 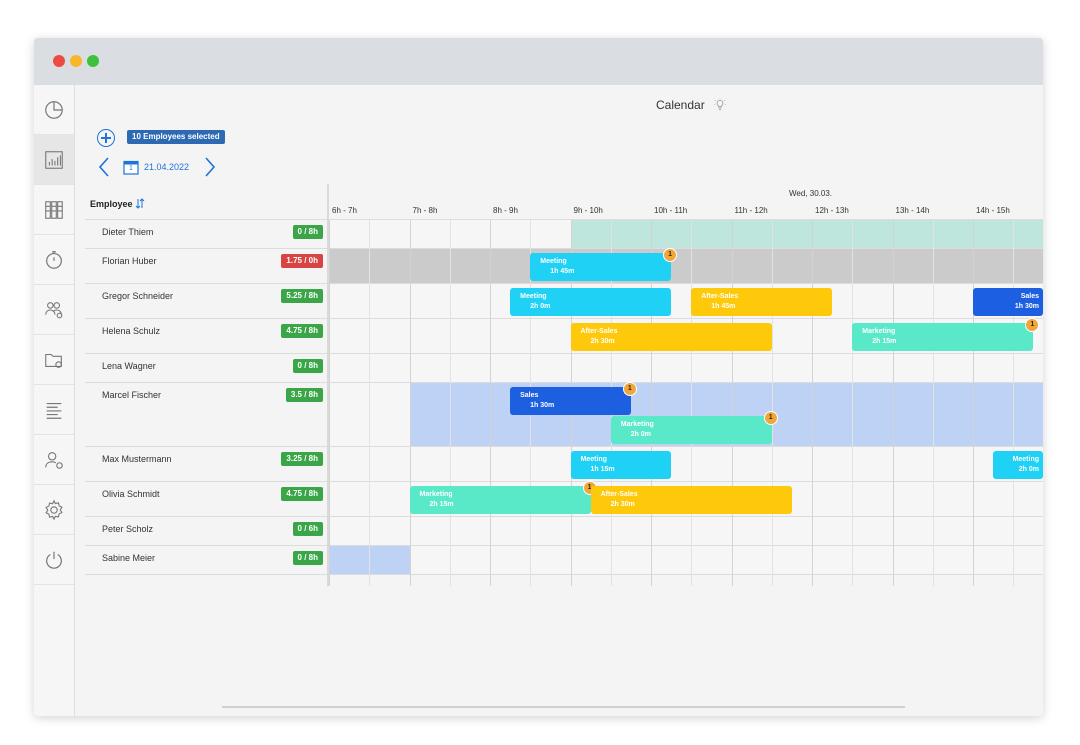 What do you see at coordinates (131, 167) in the screenshot?
I see `date-picker: 1` at bounding box center [131, 167].